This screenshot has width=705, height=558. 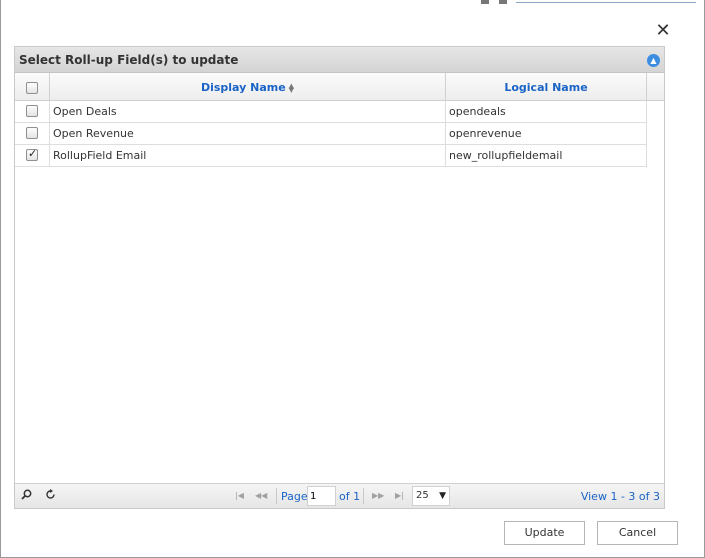 What do you see at coordinates (261, 495) in the screenshot?
I see `prev-page-icon: ◀◀` at bounding box center [261, 495].